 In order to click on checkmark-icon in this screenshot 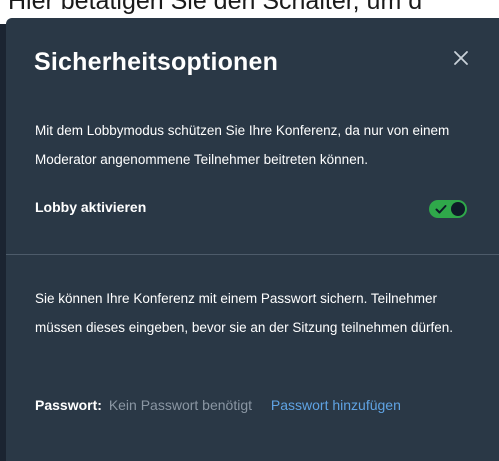, I will do `click(441, 209)`.